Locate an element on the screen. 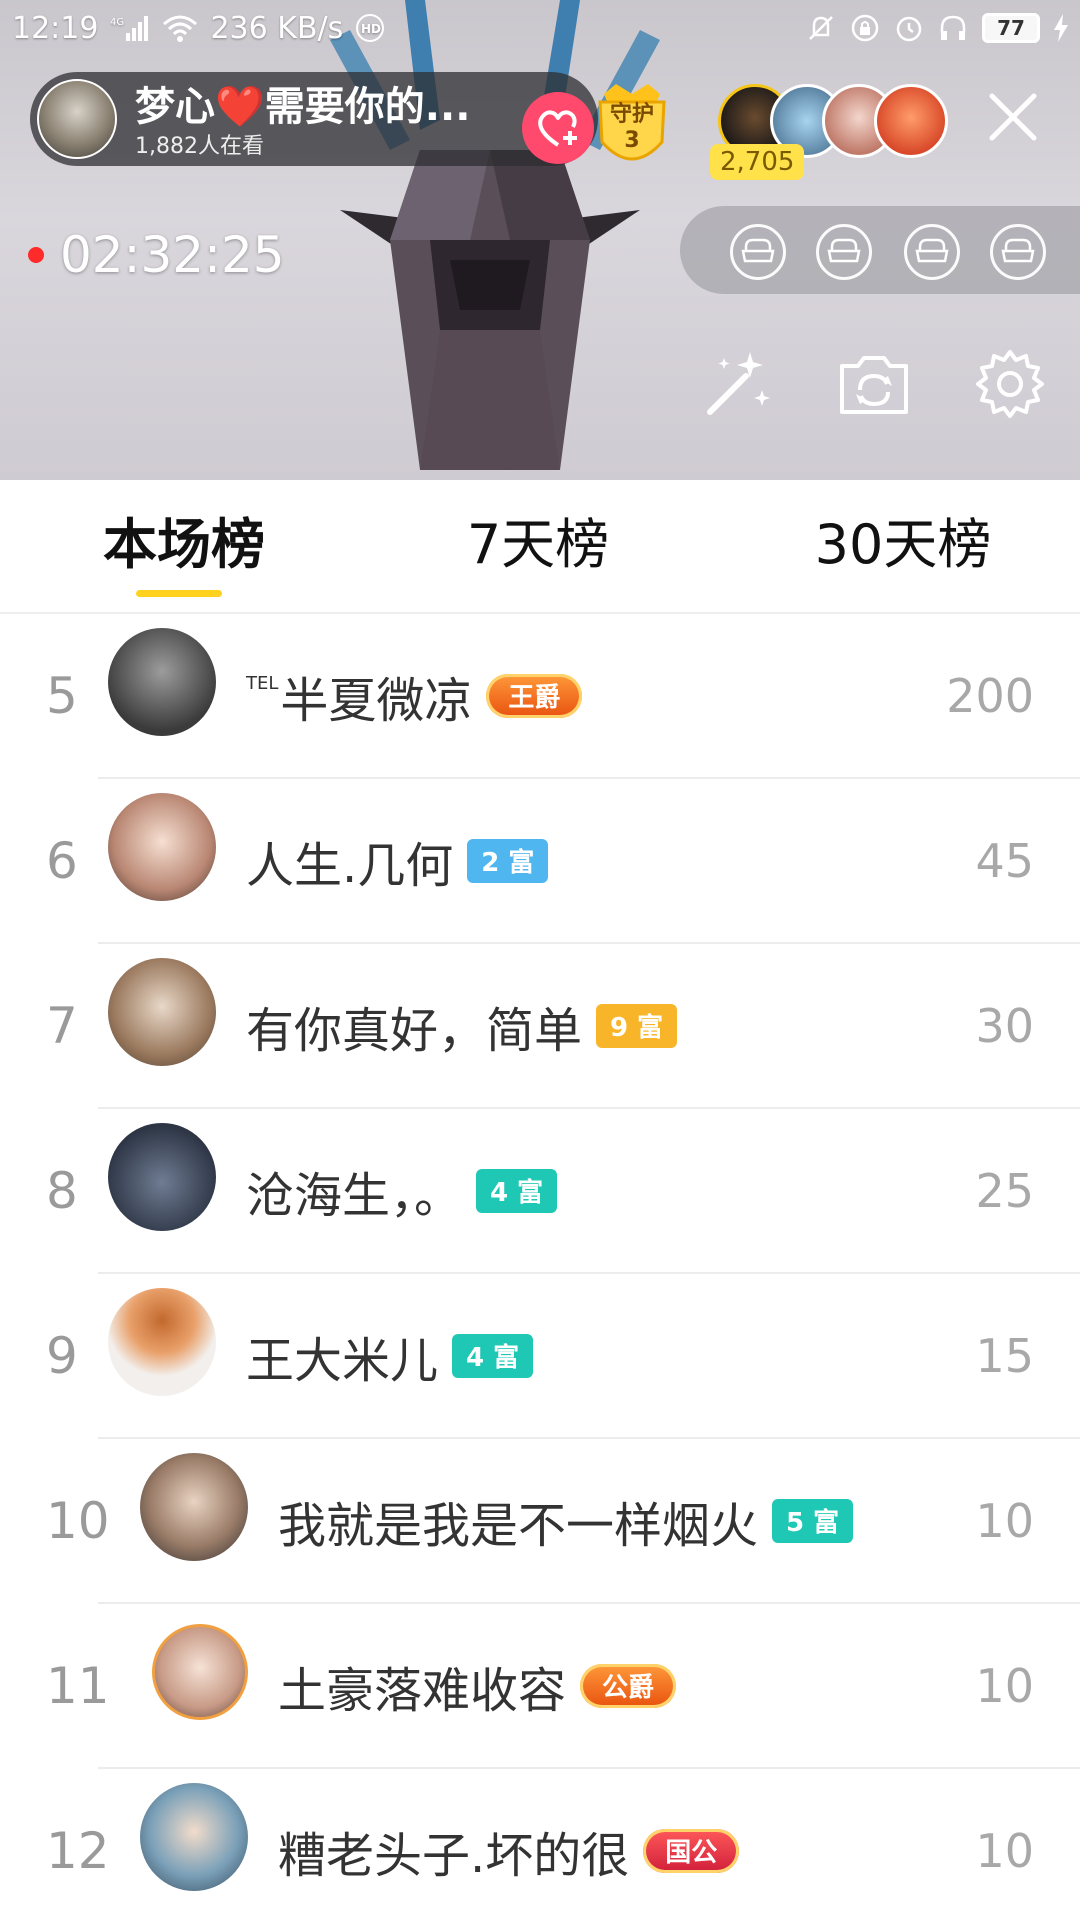 The width and height of the screenshot is (1080, 1920). flip-camera-button is located at coordinates (874, 384).